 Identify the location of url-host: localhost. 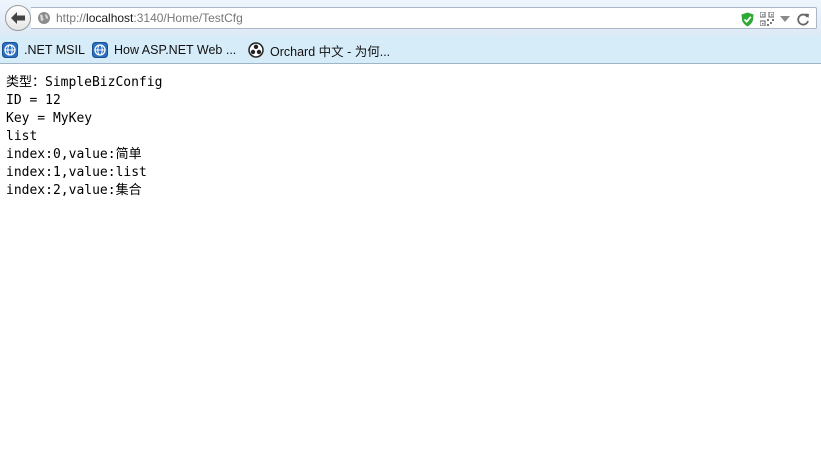
(110, 18).